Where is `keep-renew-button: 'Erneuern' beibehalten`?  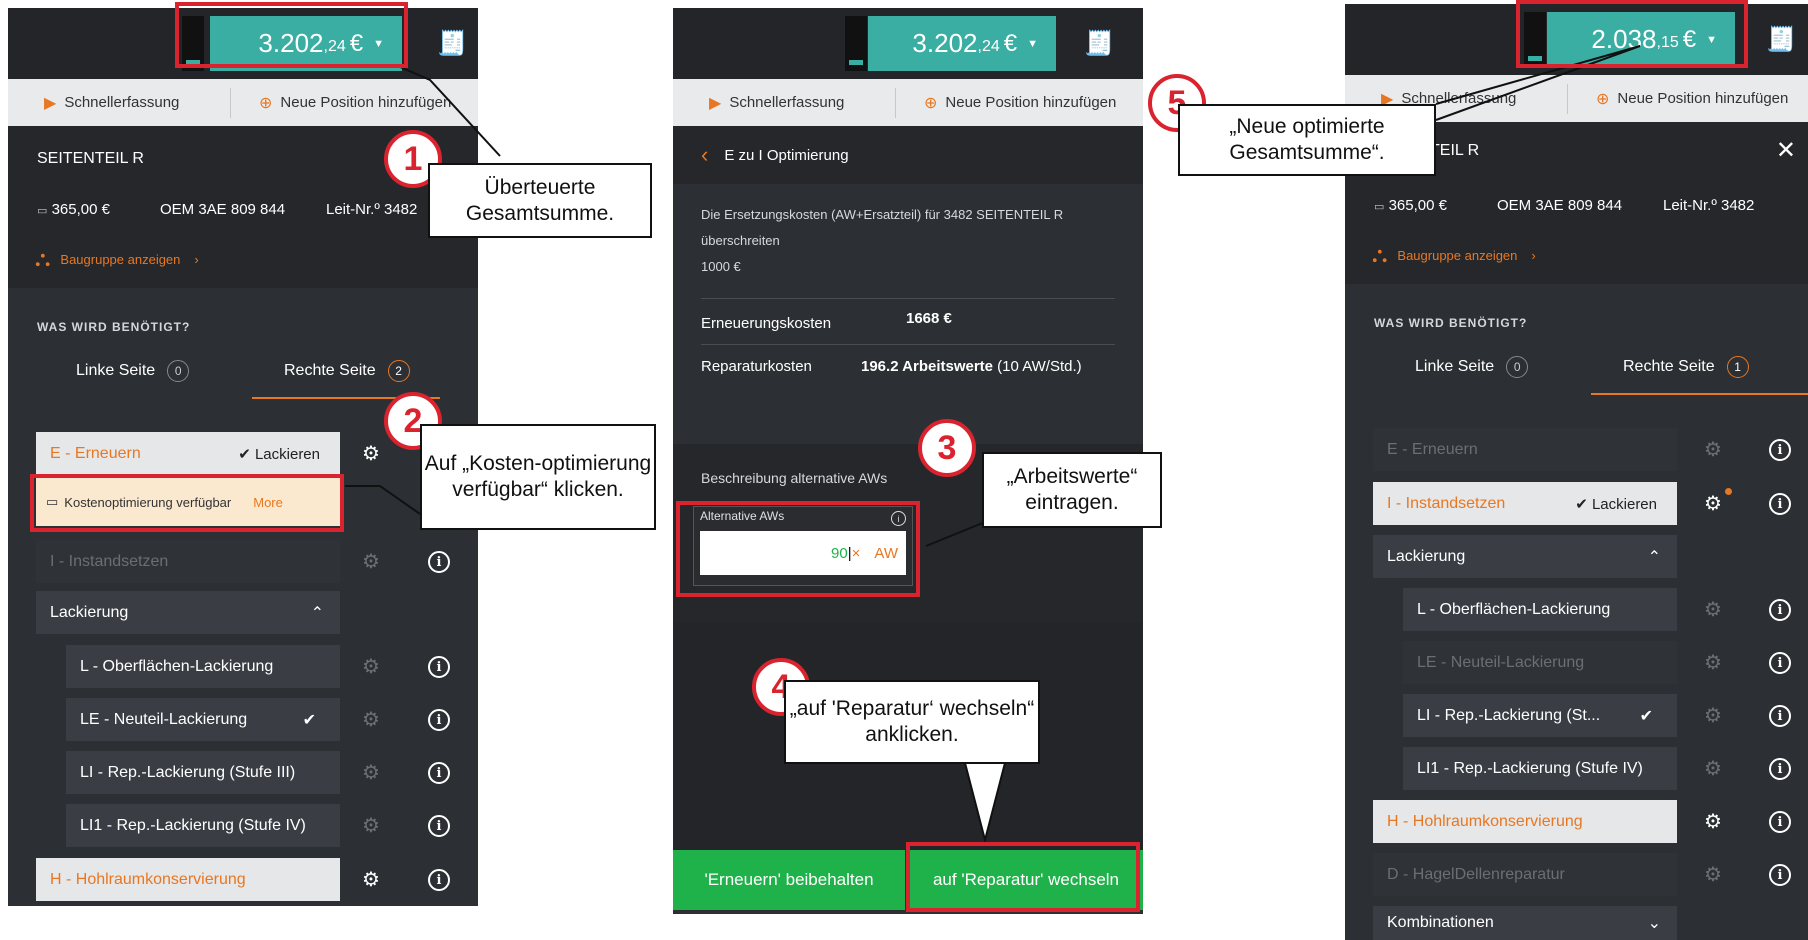 keep-renew-button: 'Erneuern' beibehalten is located at coordinates (789, 880).